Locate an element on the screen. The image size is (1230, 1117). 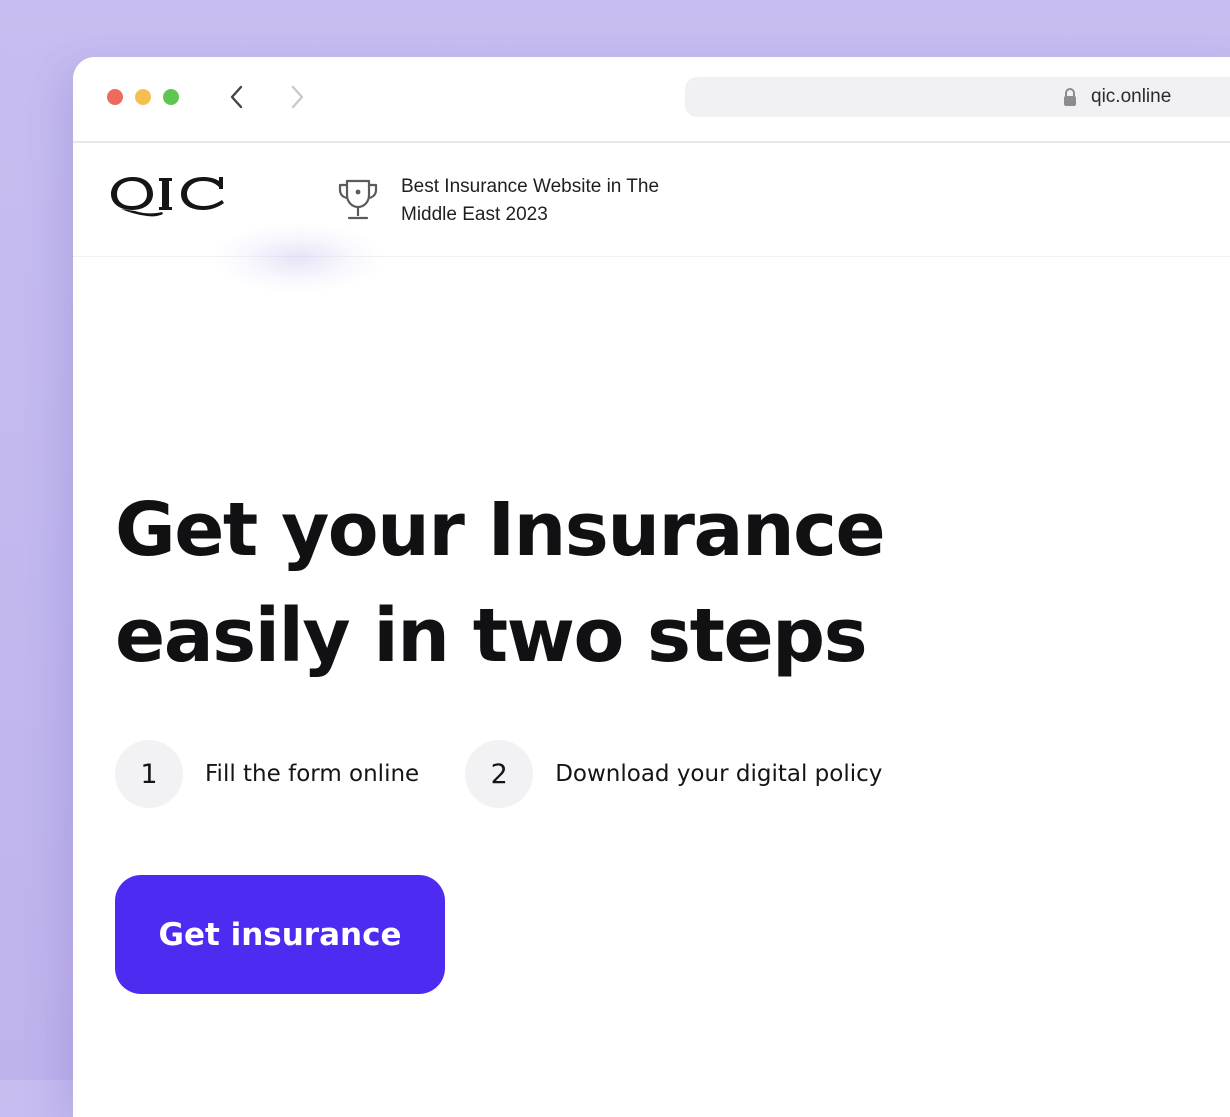
step-label: Download your digital policy is located at coordinates (719, 774).